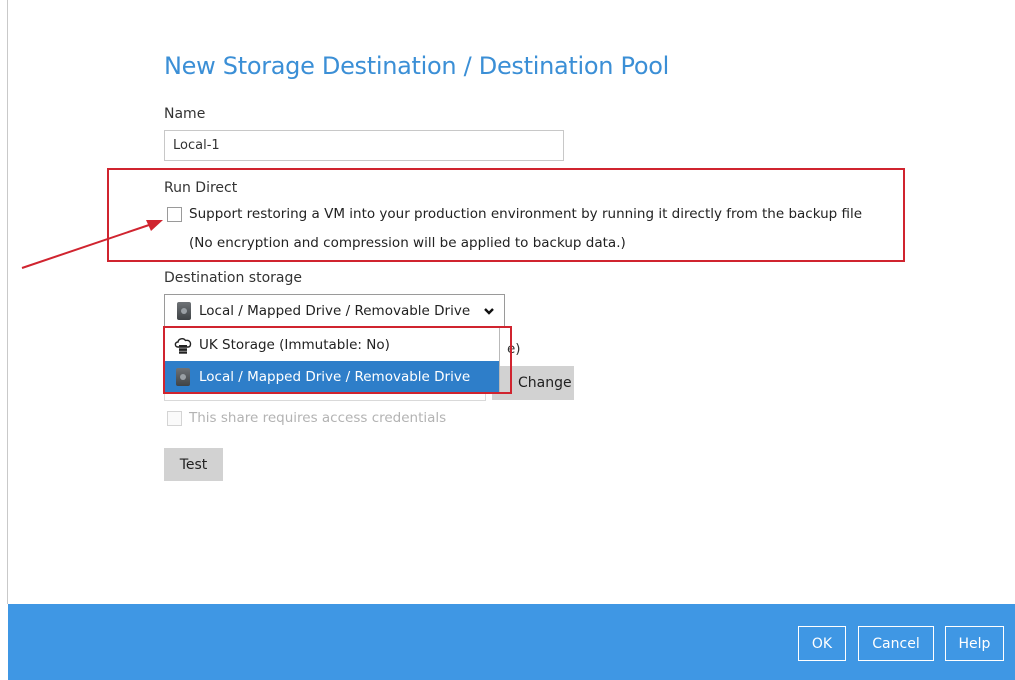 The height and width of the screenshot is (680, 1015). Describe the element at coordinates (337, 360) in the screenshot. I see `dropdown-highlight-box` at that location.